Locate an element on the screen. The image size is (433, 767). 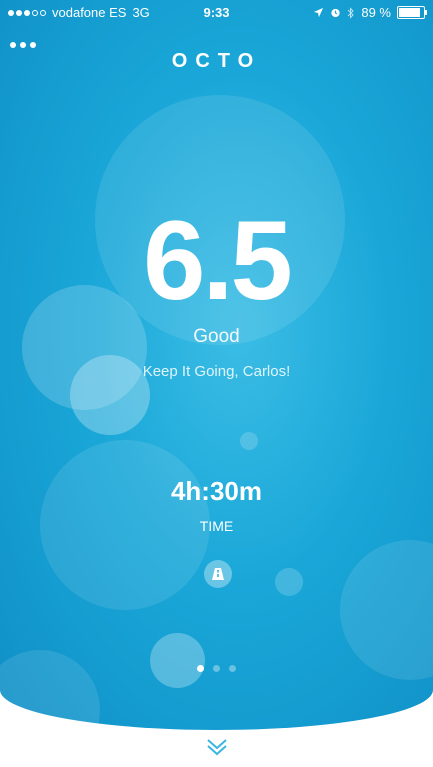
page-indicator is located at coordinates (216, 668).